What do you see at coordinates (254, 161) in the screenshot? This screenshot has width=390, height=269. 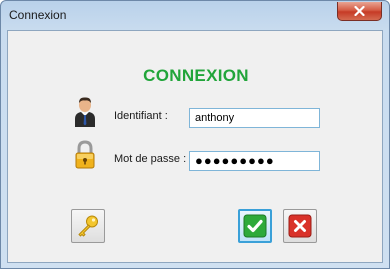 I see `password-field: ●●●●●●●●●` at bounding box center [254, 161].